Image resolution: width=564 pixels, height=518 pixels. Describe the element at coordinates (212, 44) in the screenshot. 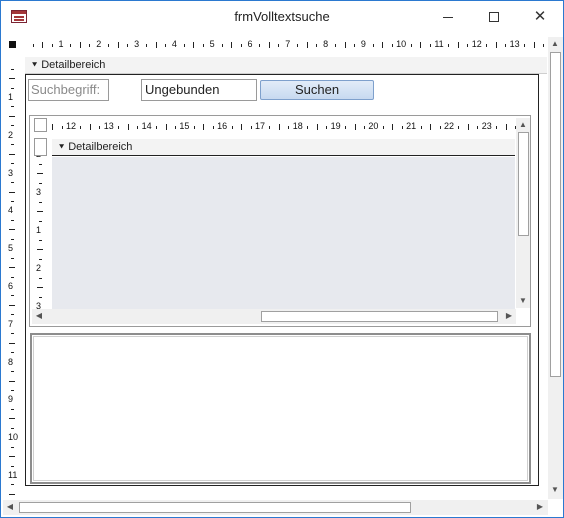

I see `ruler-label: 5` at that location.